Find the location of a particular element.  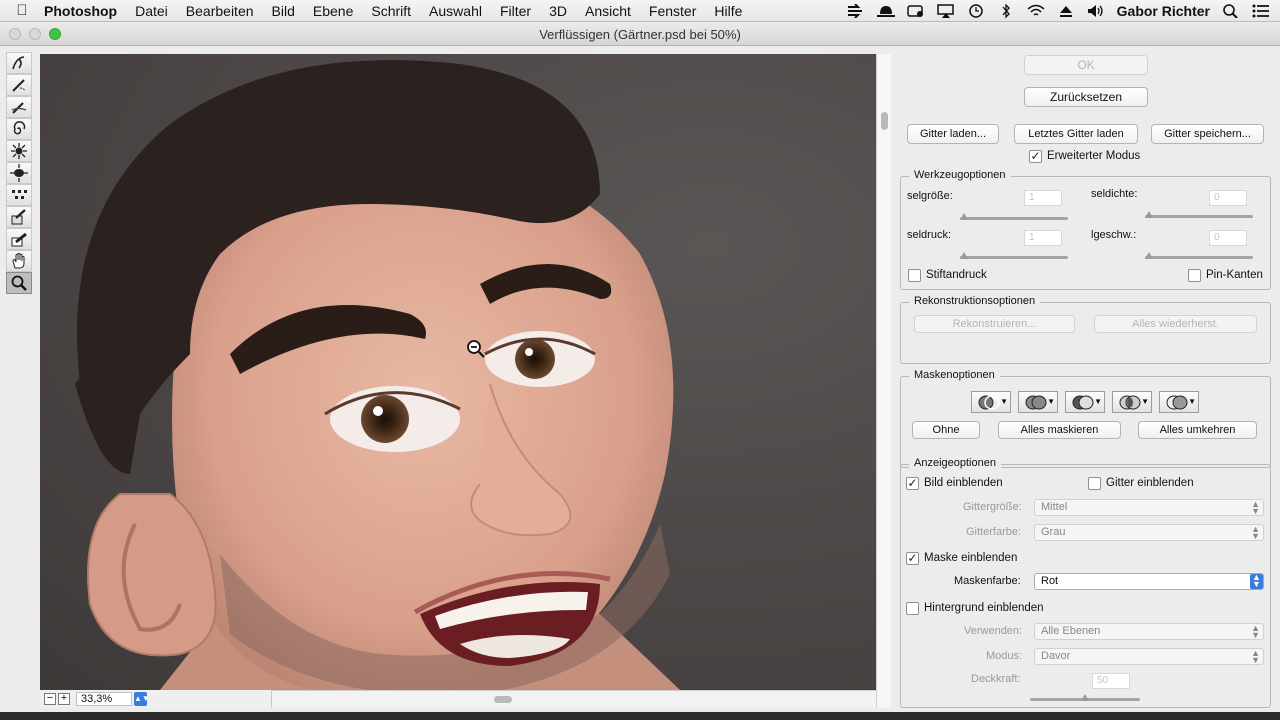

zoom-out-button: − is located at coordinates (50, 699).